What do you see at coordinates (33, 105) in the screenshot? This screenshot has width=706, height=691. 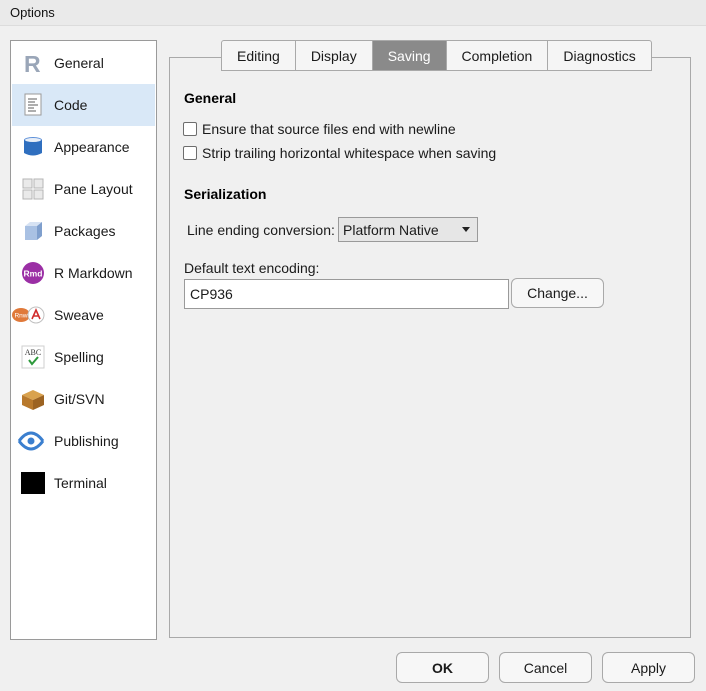 I see `code-document-icon` at bounding box center [33, 105].